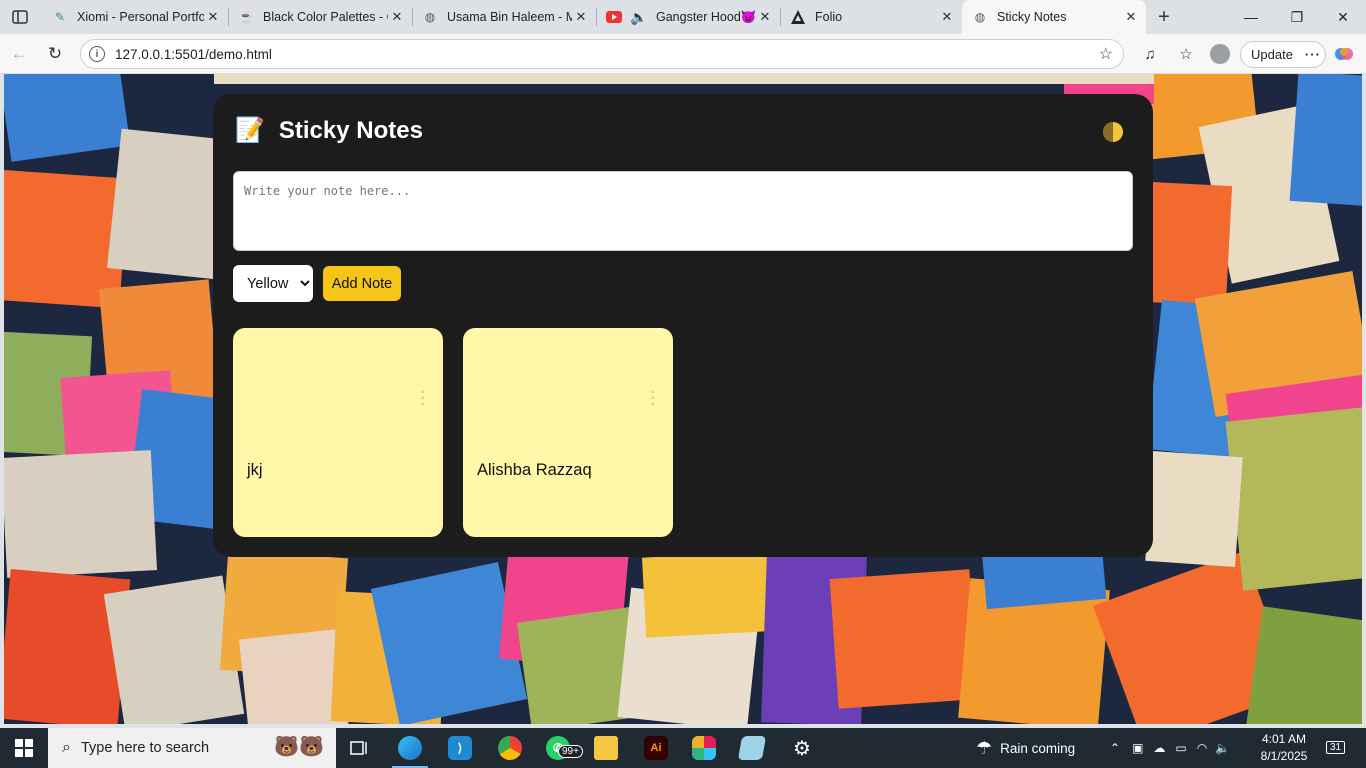 The height and width of the screenshot is (768, 1366). What do you see at coordinates (798, 17) in the screenshot?
I see `angular-icon` at bounding box center [798, 17].